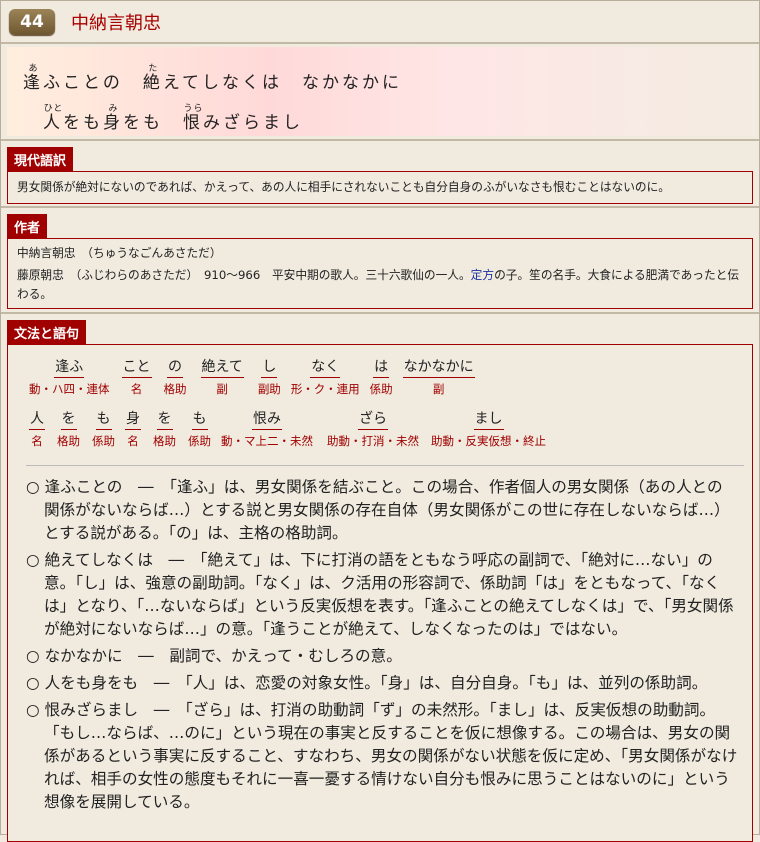 The width and height of the screenshot is (760, 842). I want to click on translation-heading: 現代語訳, so click(40, 159).